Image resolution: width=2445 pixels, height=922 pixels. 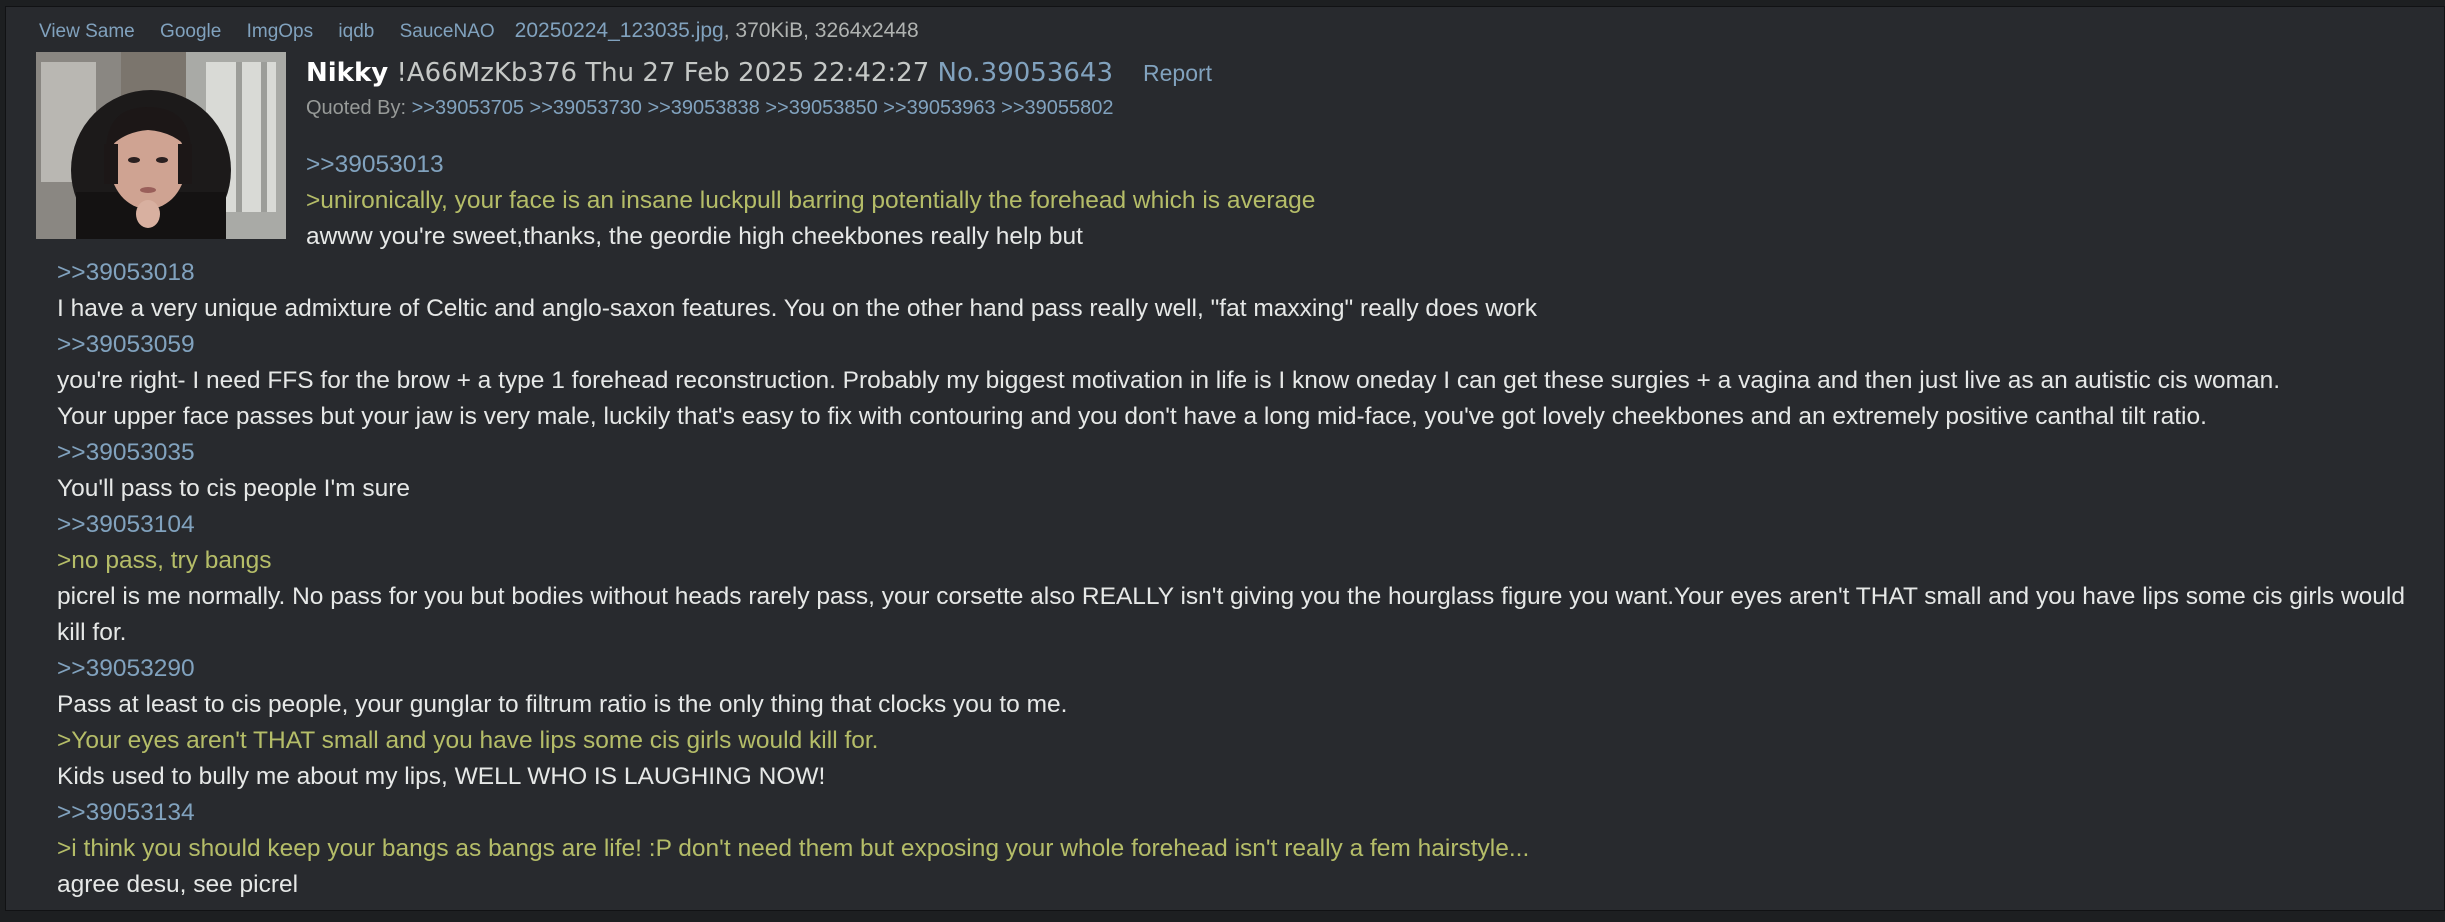 What do you see at coordinates (619, 30) in the screenshot?
I see `file-name-link: 20250224_123035.jpg` at bounding box center [619, 30].